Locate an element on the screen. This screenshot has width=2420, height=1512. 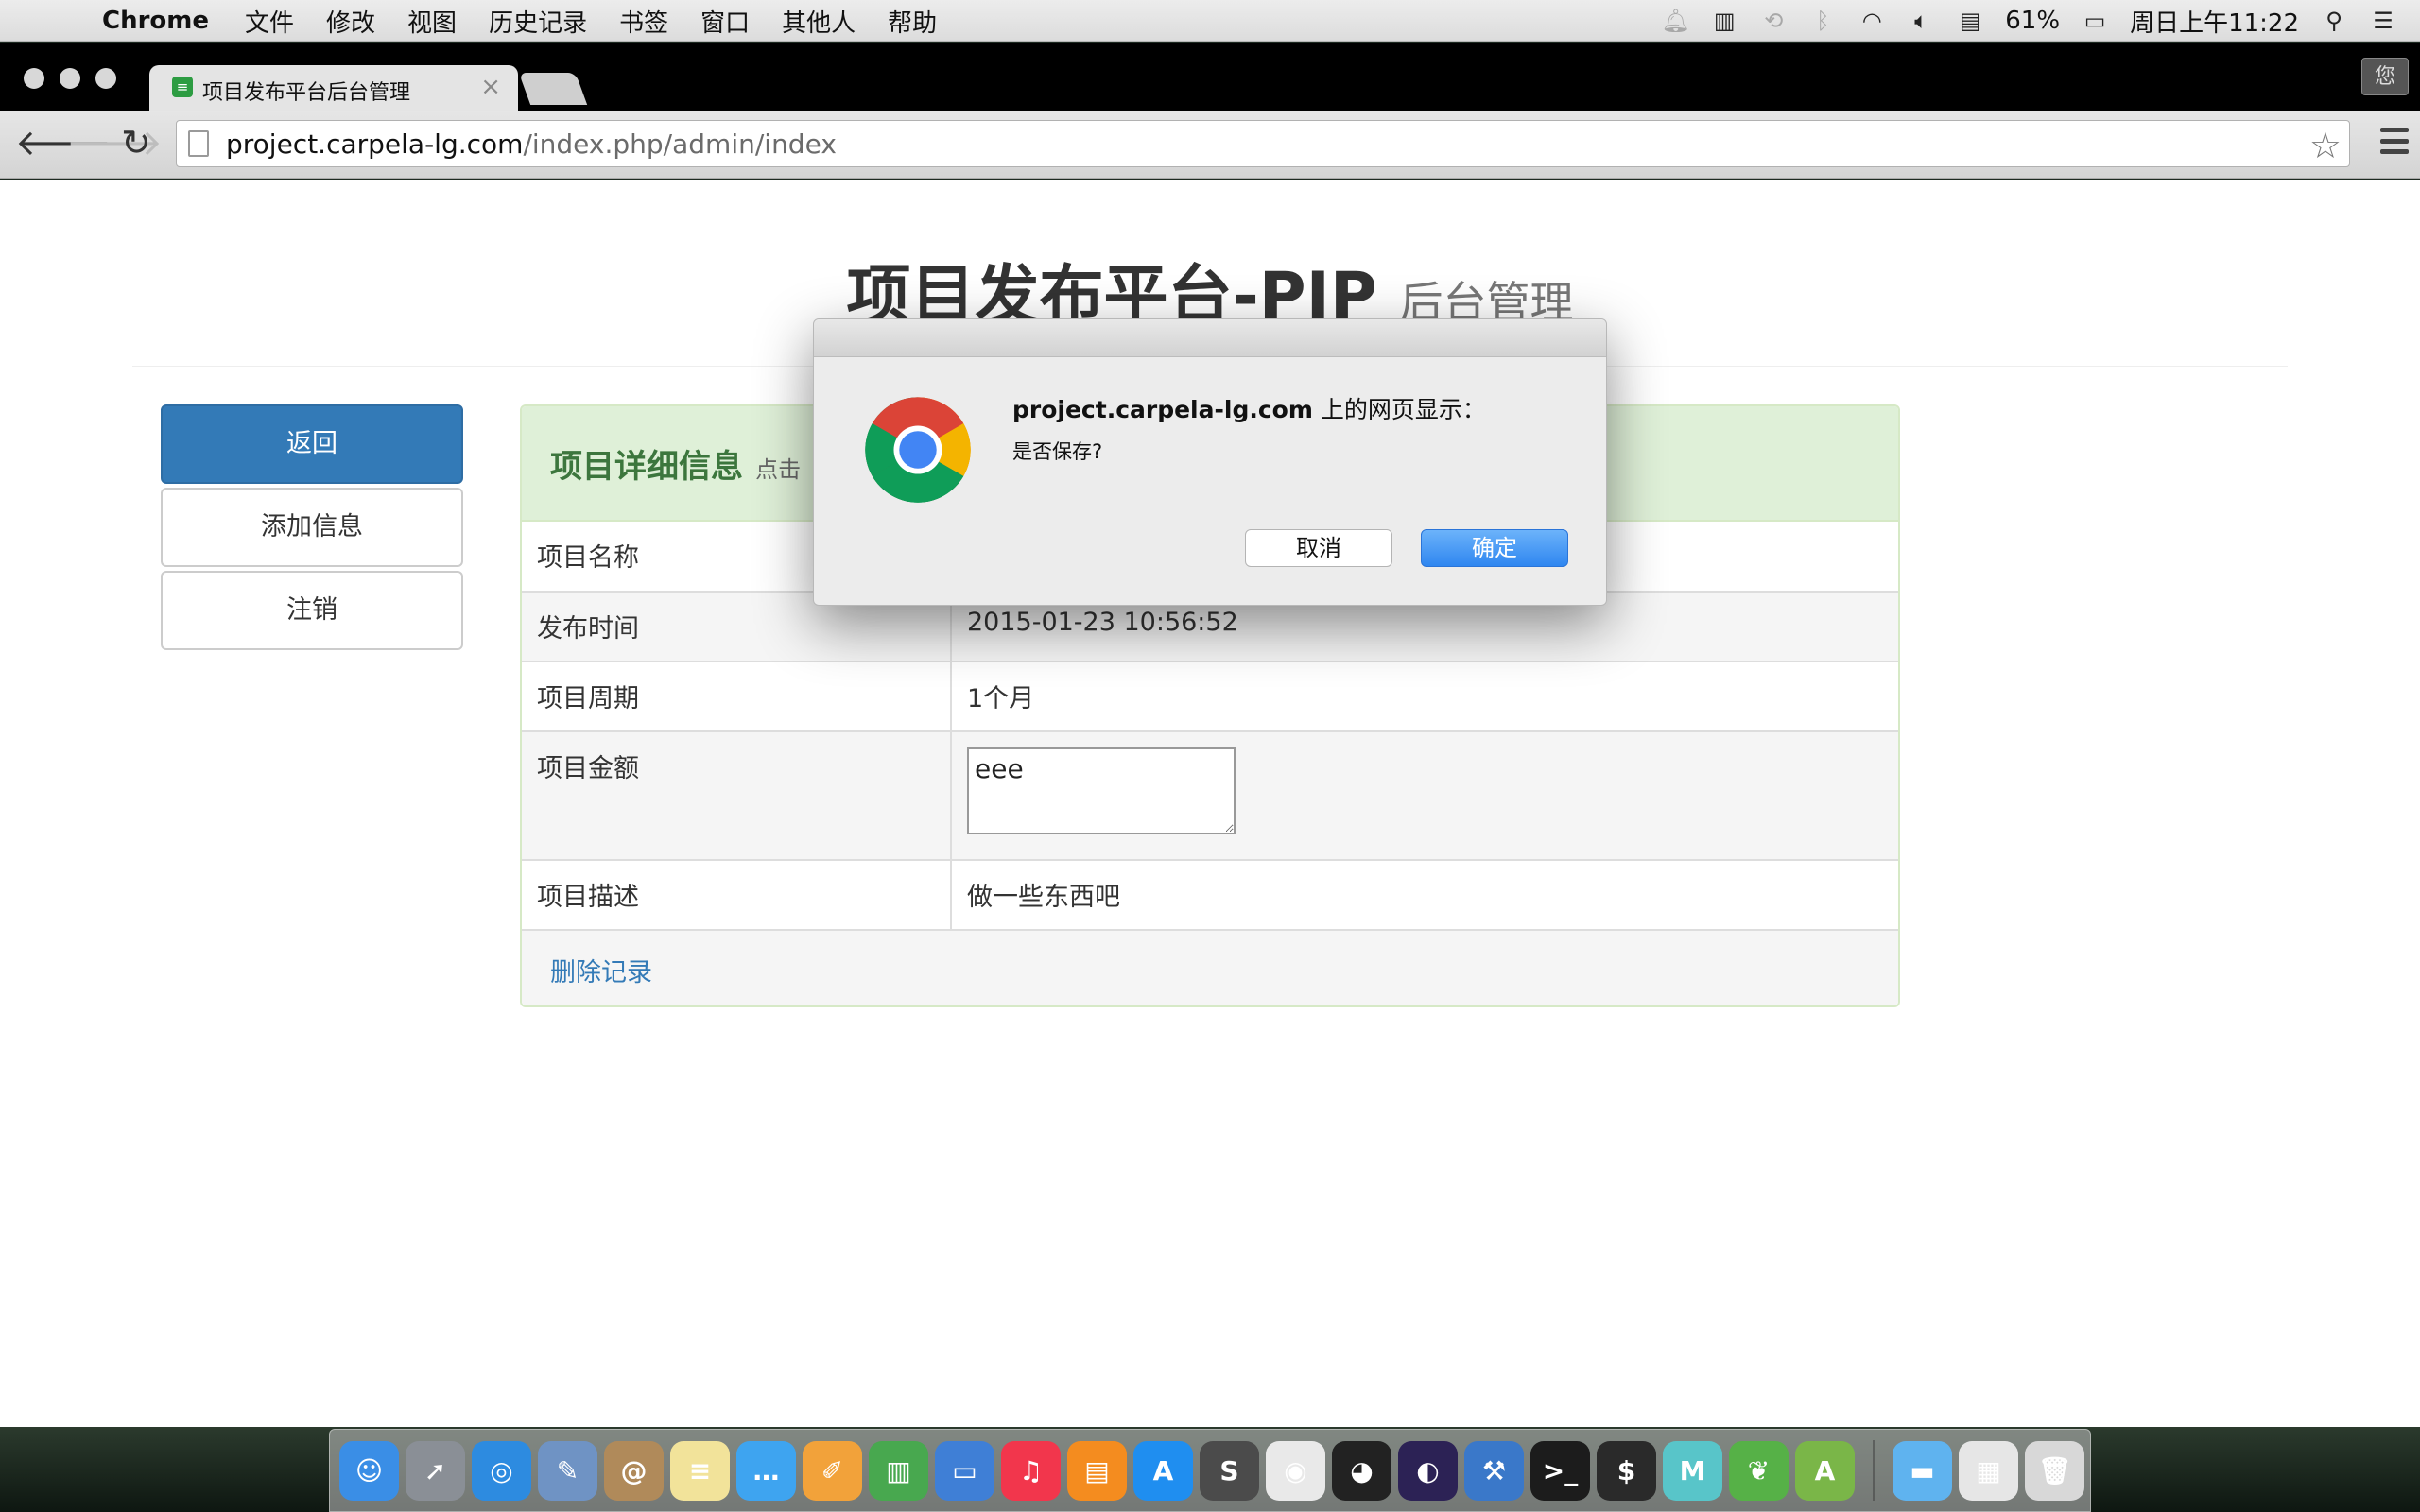
add-info-button: 添加信息 is located at coordinates (312, 527).